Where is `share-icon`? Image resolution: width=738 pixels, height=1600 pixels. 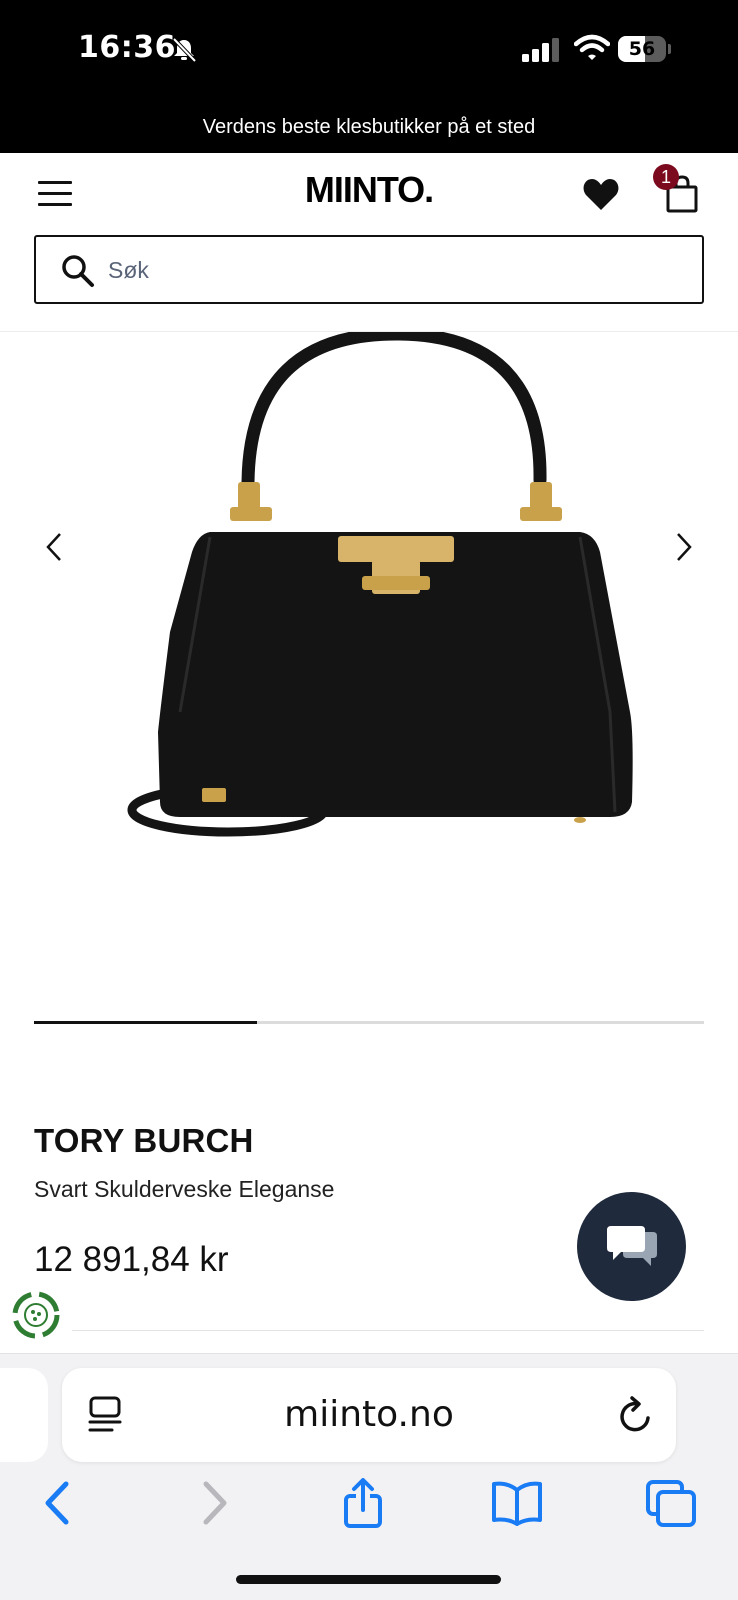 share-icon is located at coordinates (363, 1503).